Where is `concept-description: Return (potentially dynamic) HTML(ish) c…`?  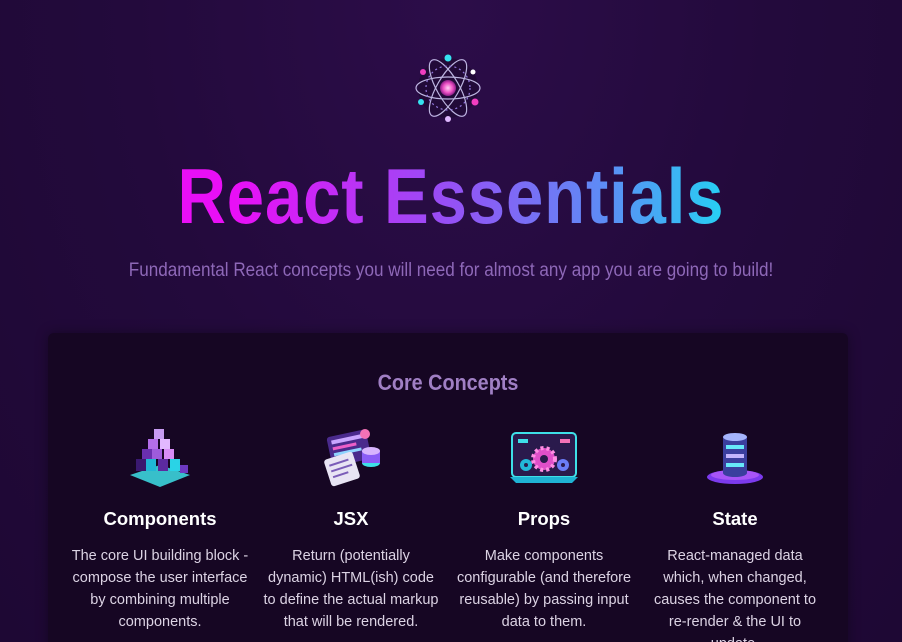 concept-description: Return (potentially dynamic) HTML(ish) c… is located at coordinates (351, 589).